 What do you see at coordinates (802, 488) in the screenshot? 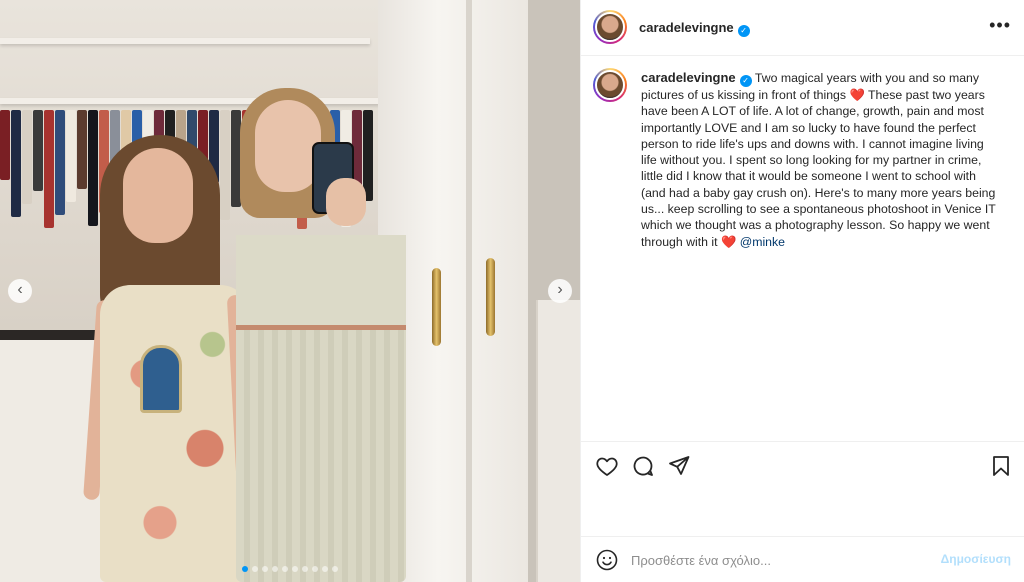
I see `action-bar` at bounding box center [802, 488].